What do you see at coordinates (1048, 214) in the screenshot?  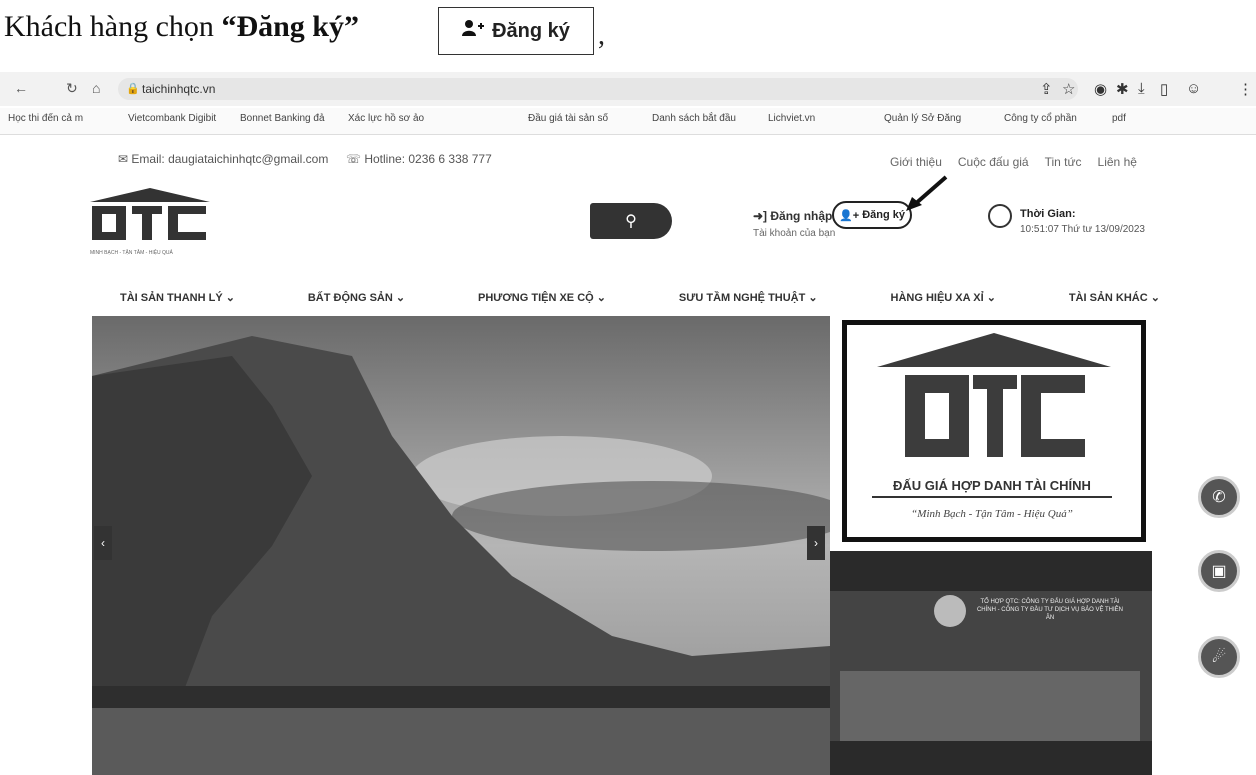 I see `time-label: Thời Gian:` at bounding box center [1048, 214].